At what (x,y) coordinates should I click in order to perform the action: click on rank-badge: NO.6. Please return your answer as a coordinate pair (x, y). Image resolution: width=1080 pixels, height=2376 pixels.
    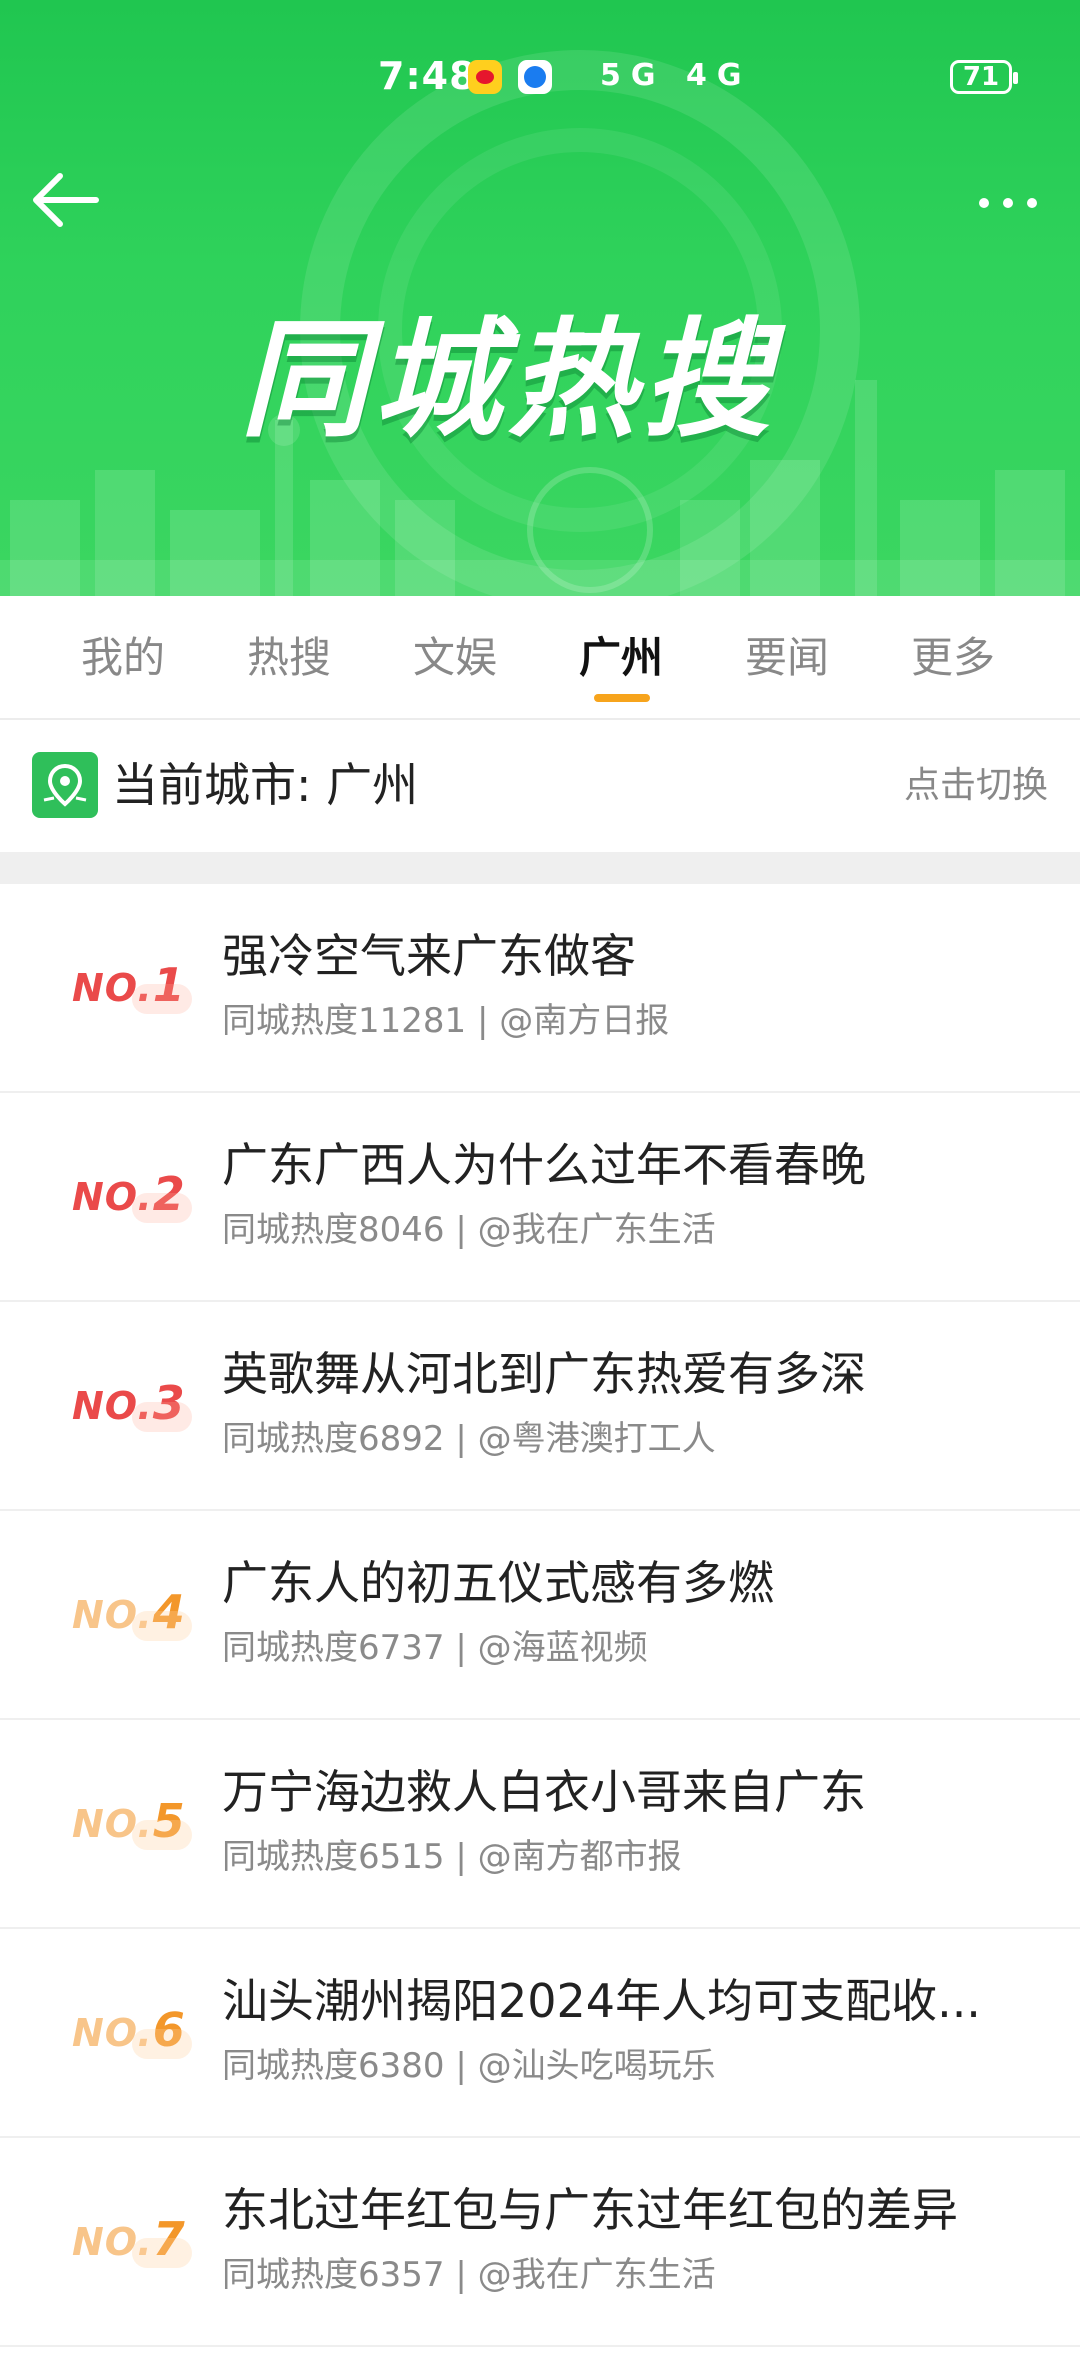
    Looking at the image, I should click on (132, 2031).